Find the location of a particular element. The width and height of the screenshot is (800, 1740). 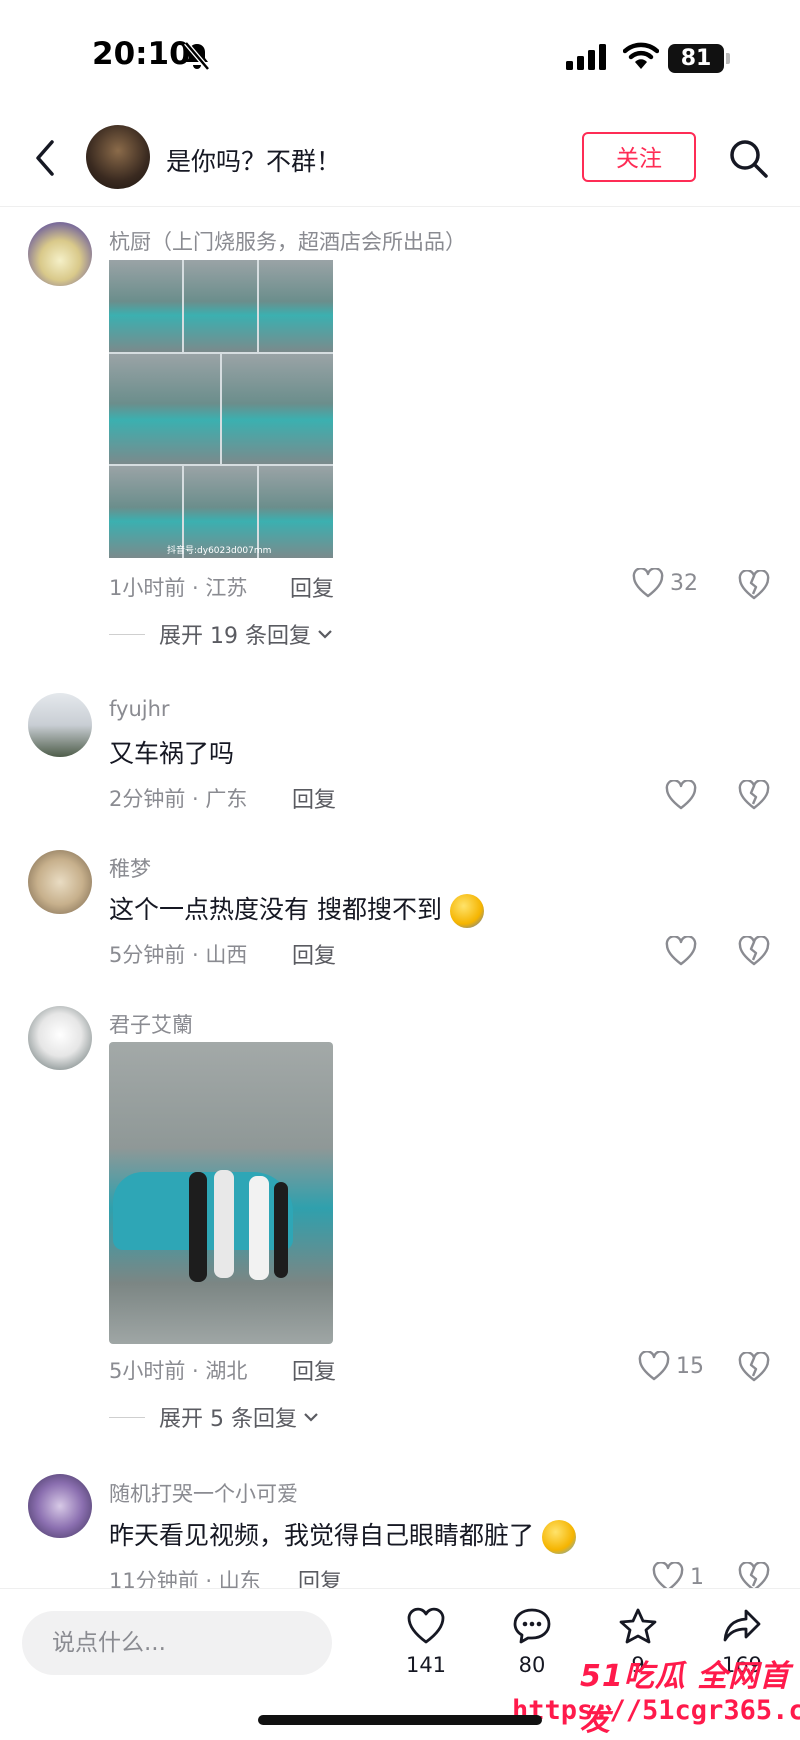

home-indicator is located at coordinates (400, 1720).